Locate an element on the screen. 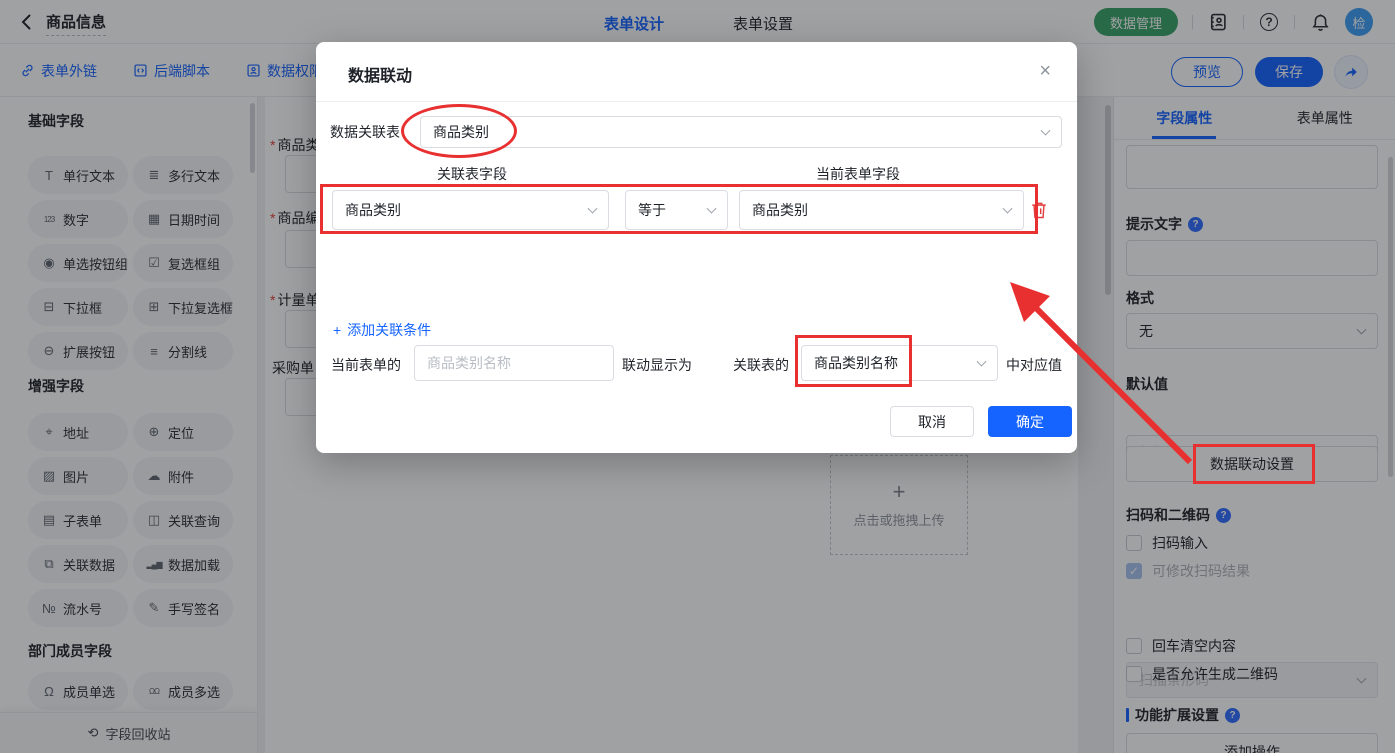 The image size is (1395, 753). plus-icon: + is located at coordinates (337, 330).